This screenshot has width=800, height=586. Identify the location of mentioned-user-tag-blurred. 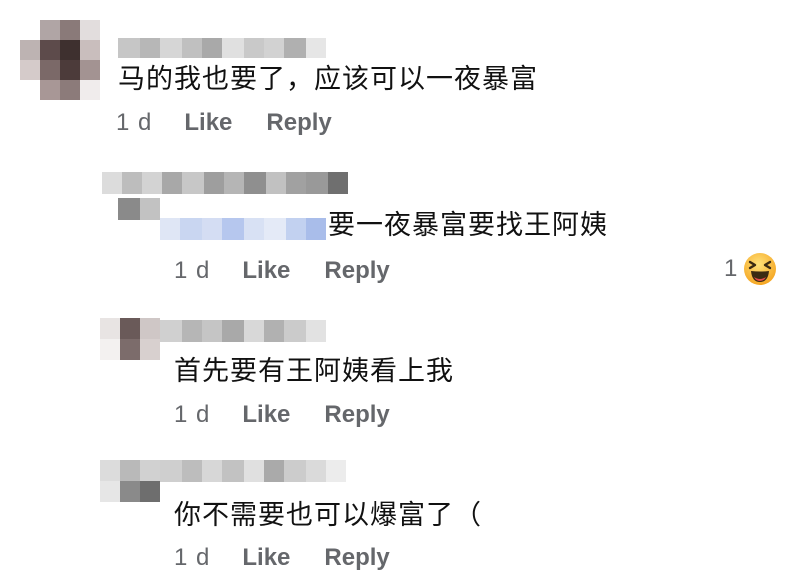
(243, 229).